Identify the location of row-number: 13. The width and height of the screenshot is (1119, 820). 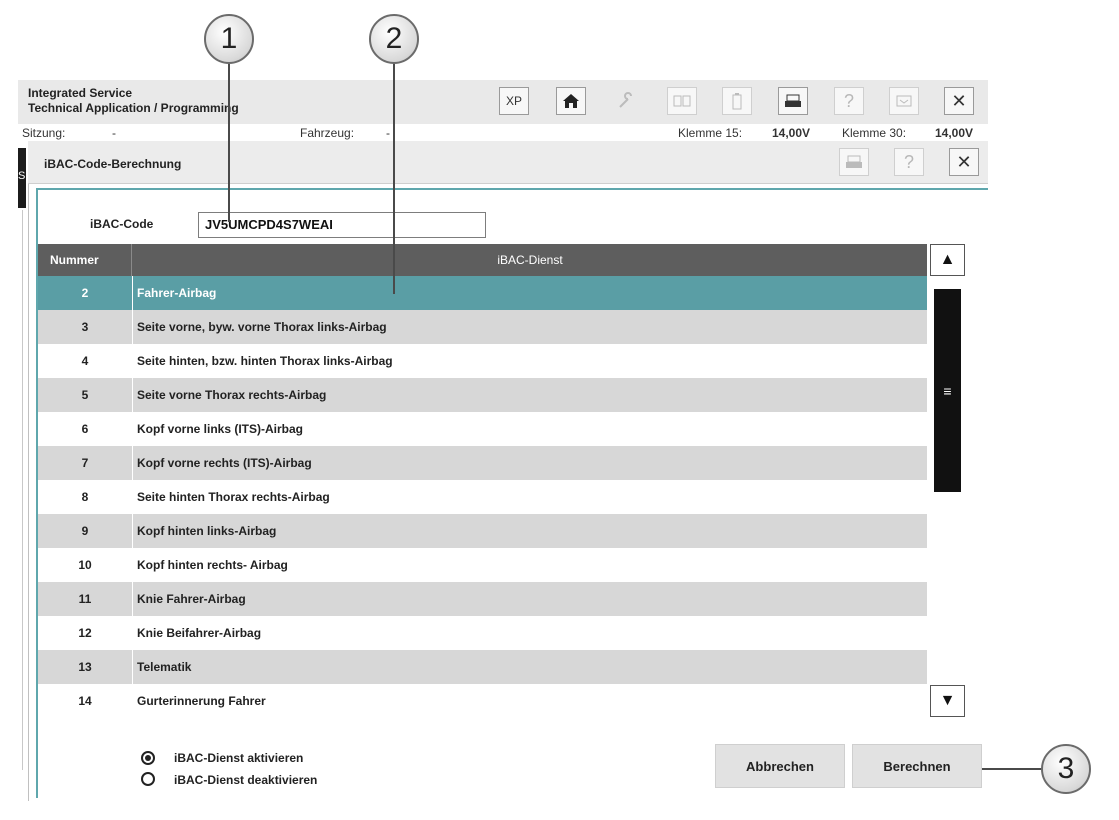
(85, 667).